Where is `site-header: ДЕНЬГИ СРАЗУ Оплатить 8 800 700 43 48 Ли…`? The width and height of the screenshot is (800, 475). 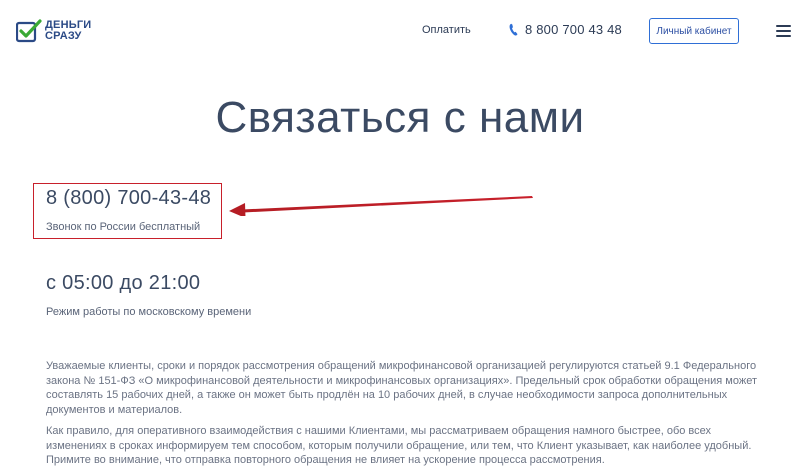 site-header: ДЕНЬГИ СРАЗУ Оплатить 8 800 700 43 48 Ли… is located at coordinates (400, 31).